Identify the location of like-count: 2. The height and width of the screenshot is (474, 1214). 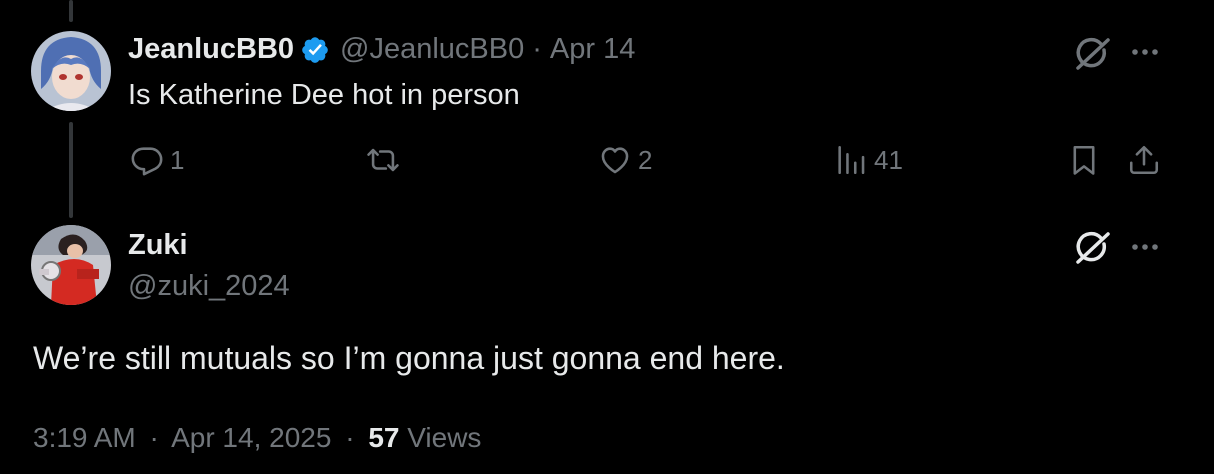
(645, 159).